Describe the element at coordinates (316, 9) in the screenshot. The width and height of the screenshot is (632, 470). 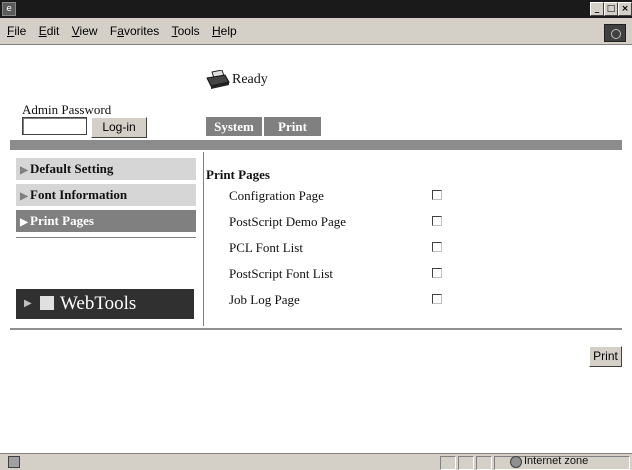
I see `title-bar: e _ □ ×` at that location.